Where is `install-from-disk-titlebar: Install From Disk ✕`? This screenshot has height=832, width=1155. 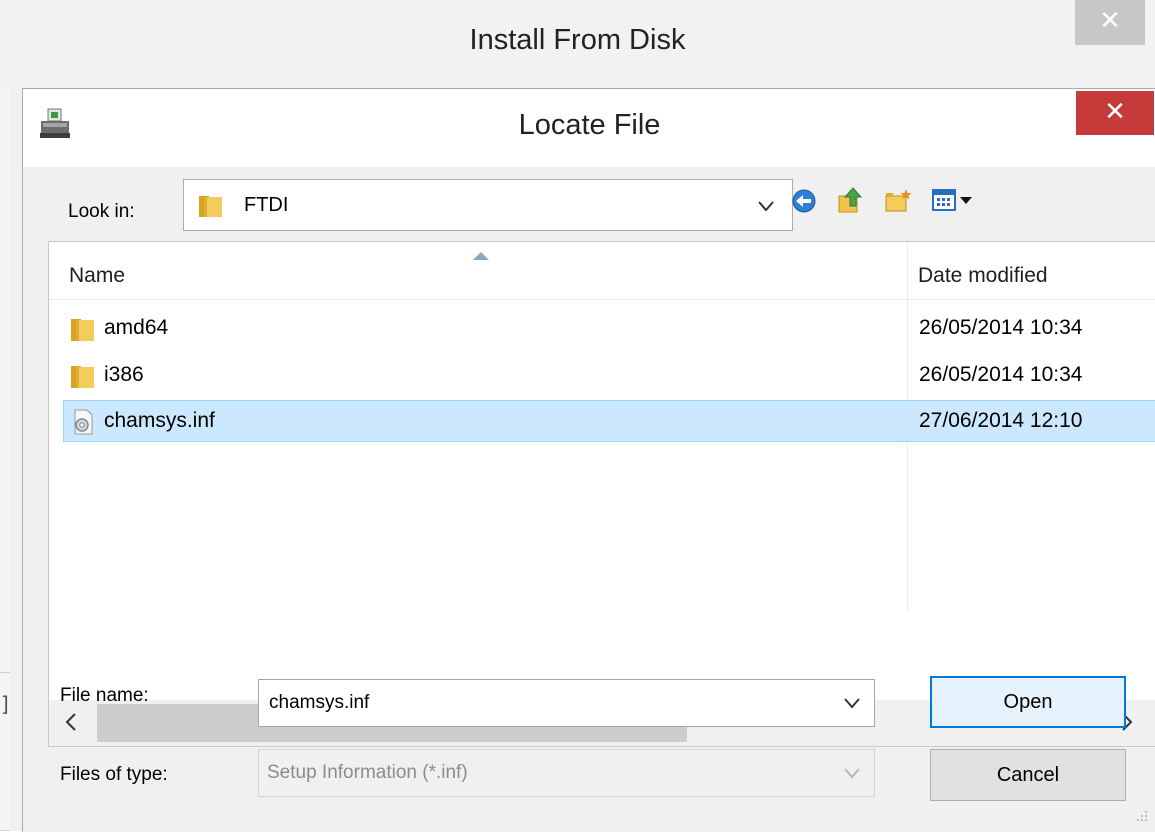 install-from-disk-titlebar: Install From Disk ✕ is located at coordinates (577, 44).